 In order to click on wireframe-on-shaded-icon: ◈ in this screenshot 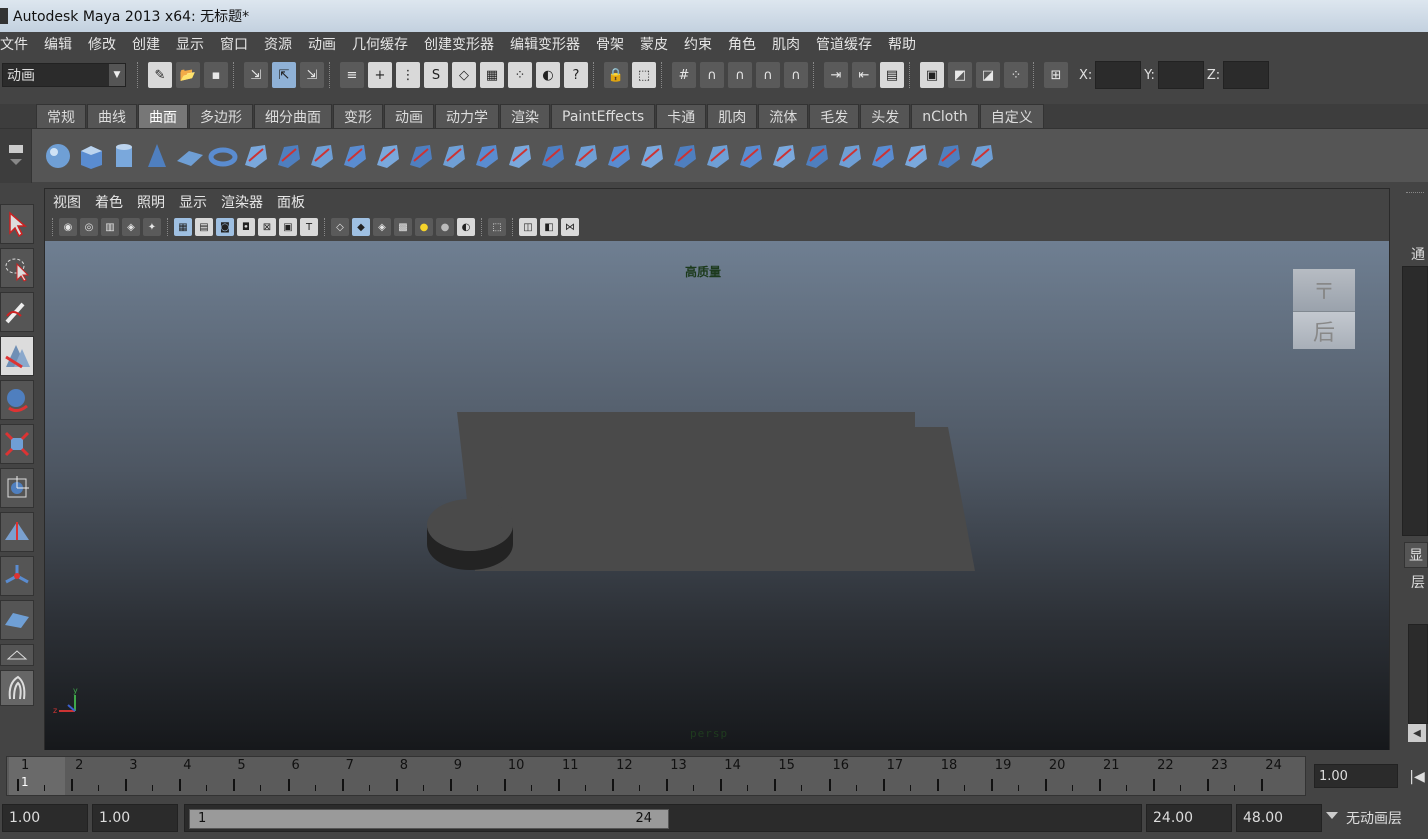, I will do `click(382, 227)`.